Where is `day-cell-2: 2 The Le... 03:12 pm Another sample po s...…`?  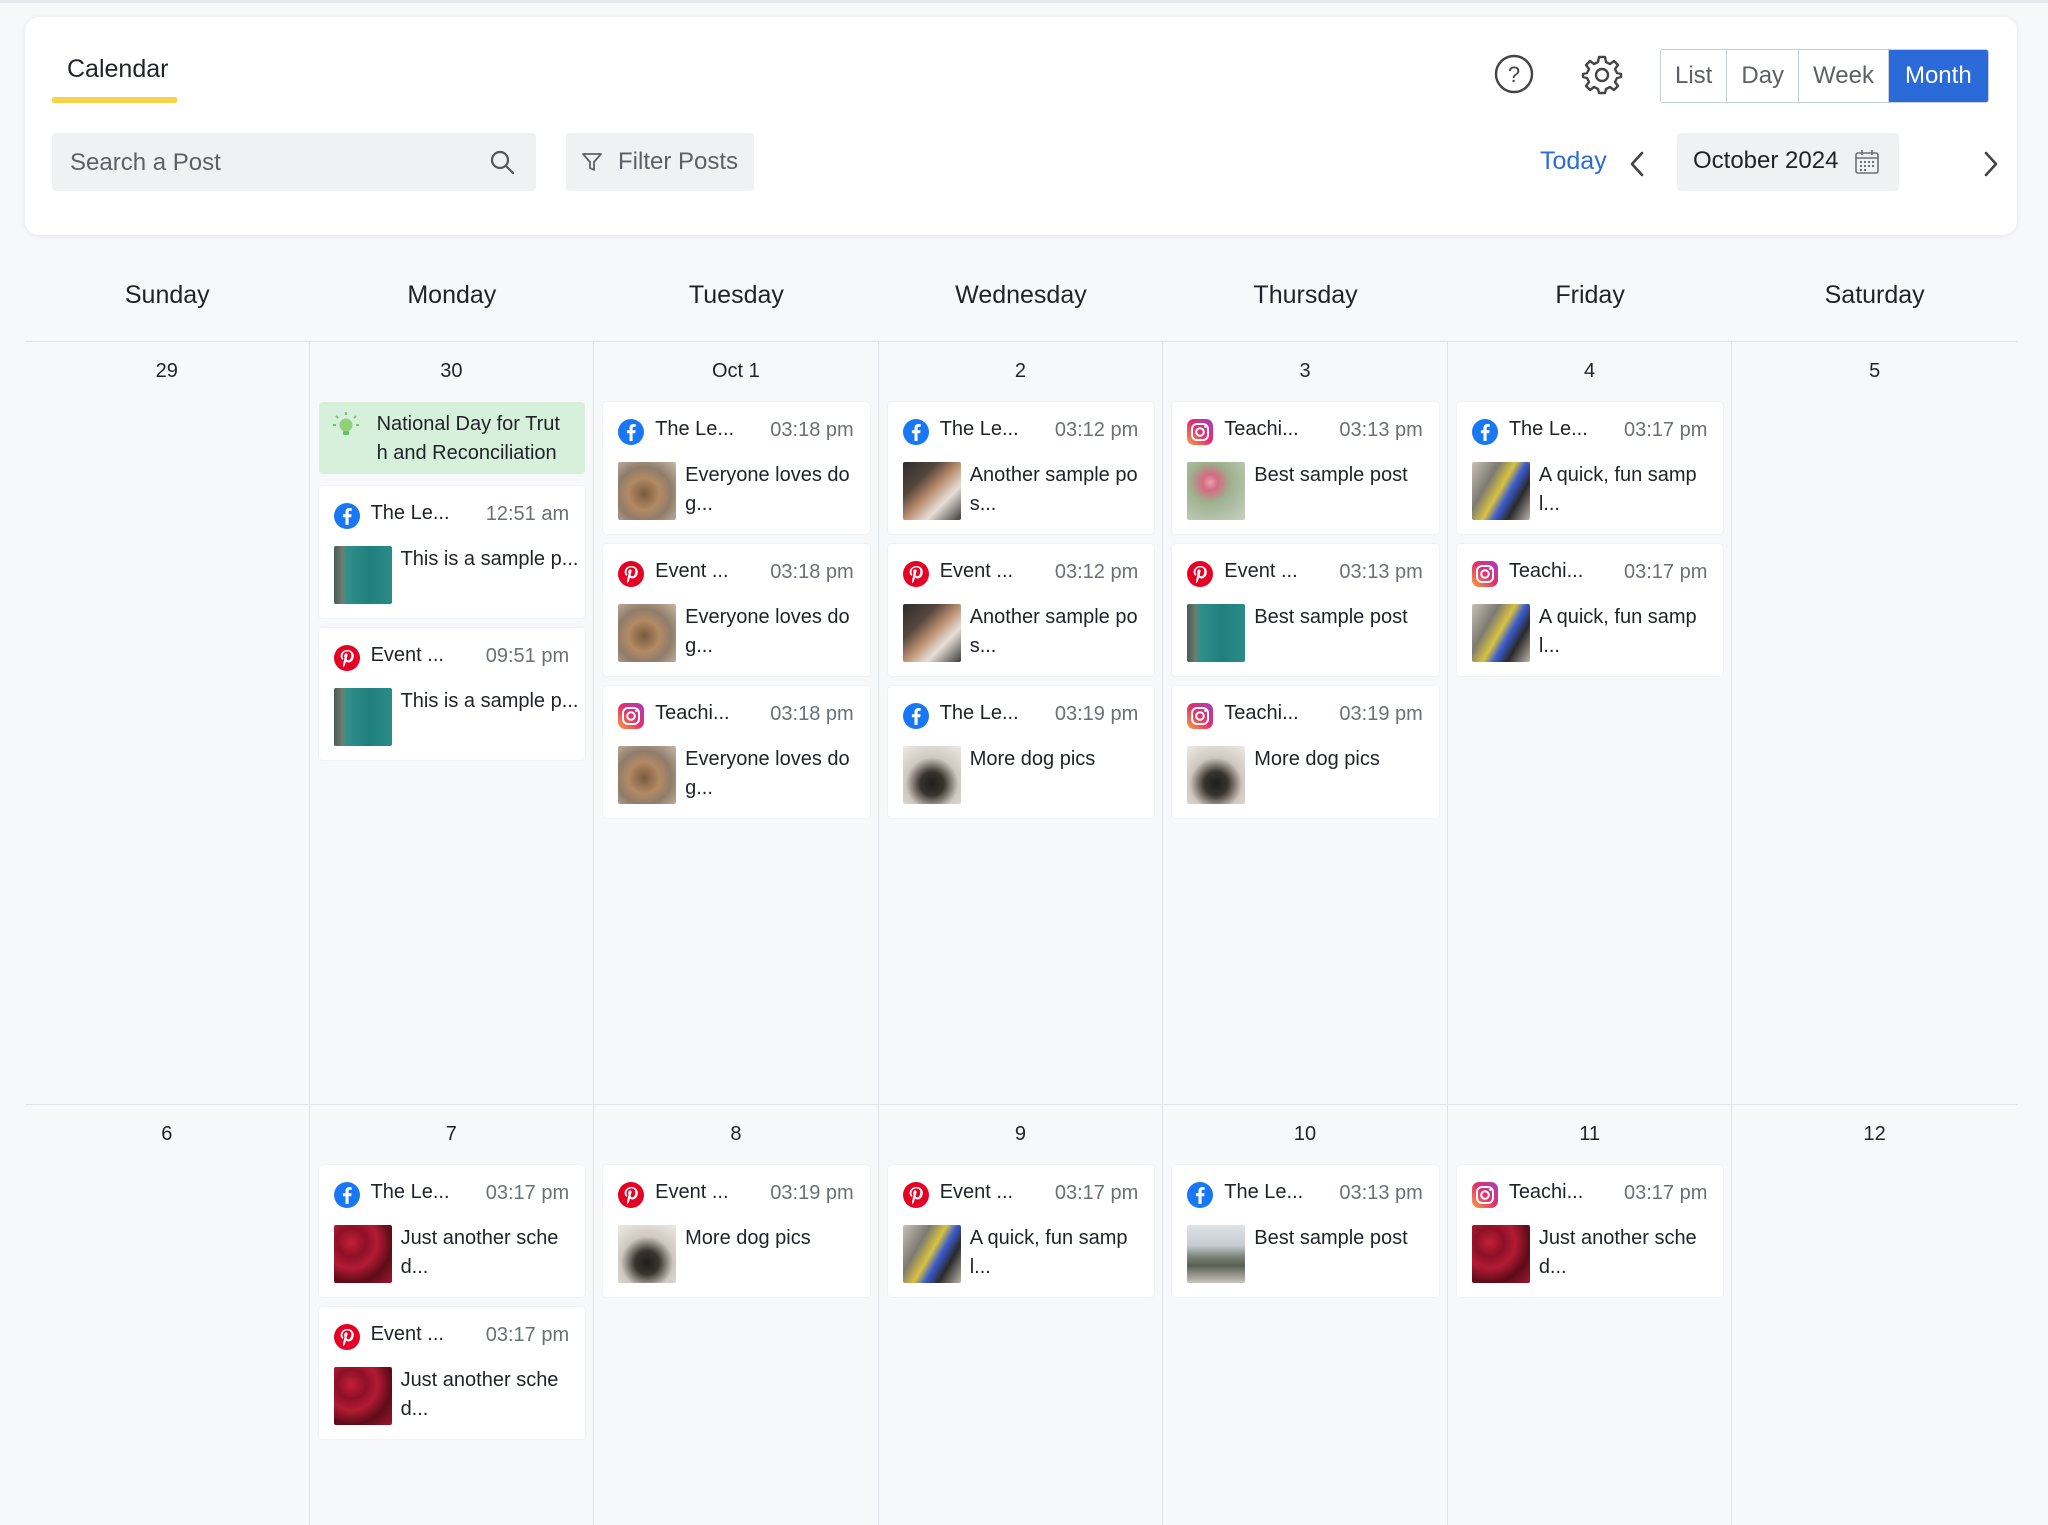 day-cell-2: 2 The Le... 03:12 pm Another sample po s...… is located at coordinates (1021, 723).